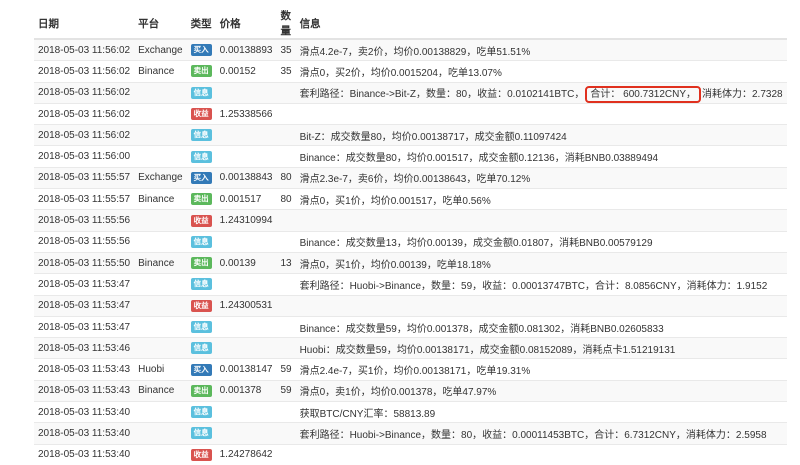 Image resolution: width=800 pixels, height=465 pixels. Describe the element at coordinates (246, 199) in the screenshot. I see `cell-price: 0.001517` at that location.